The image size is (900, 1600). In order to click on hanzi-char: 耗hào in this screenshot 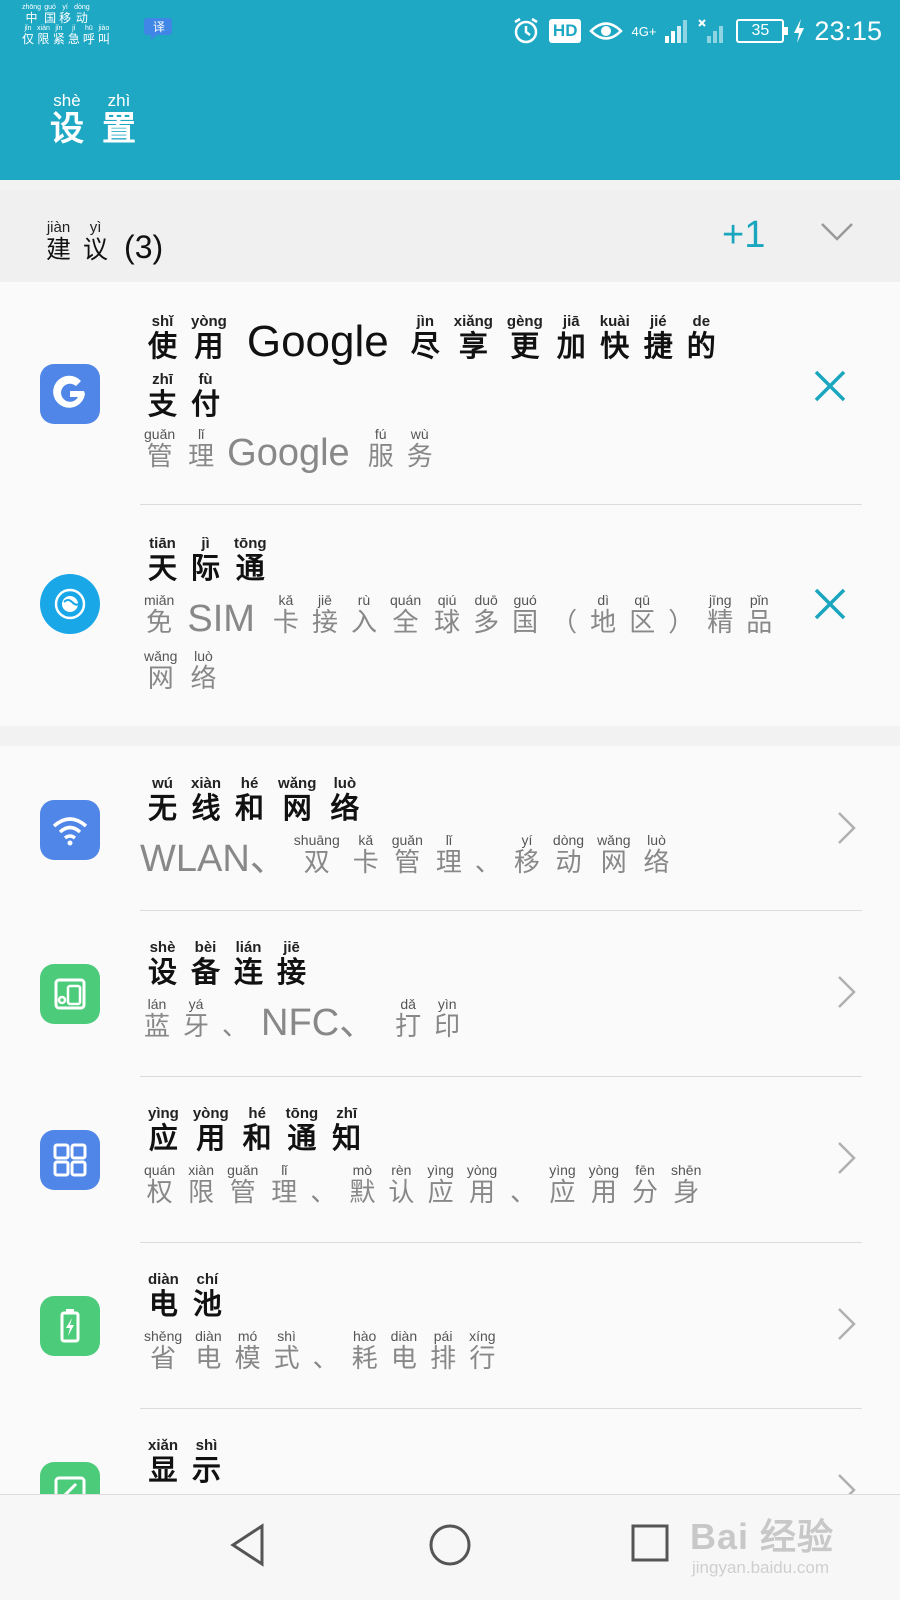, I will do `click(364, 1351)`.